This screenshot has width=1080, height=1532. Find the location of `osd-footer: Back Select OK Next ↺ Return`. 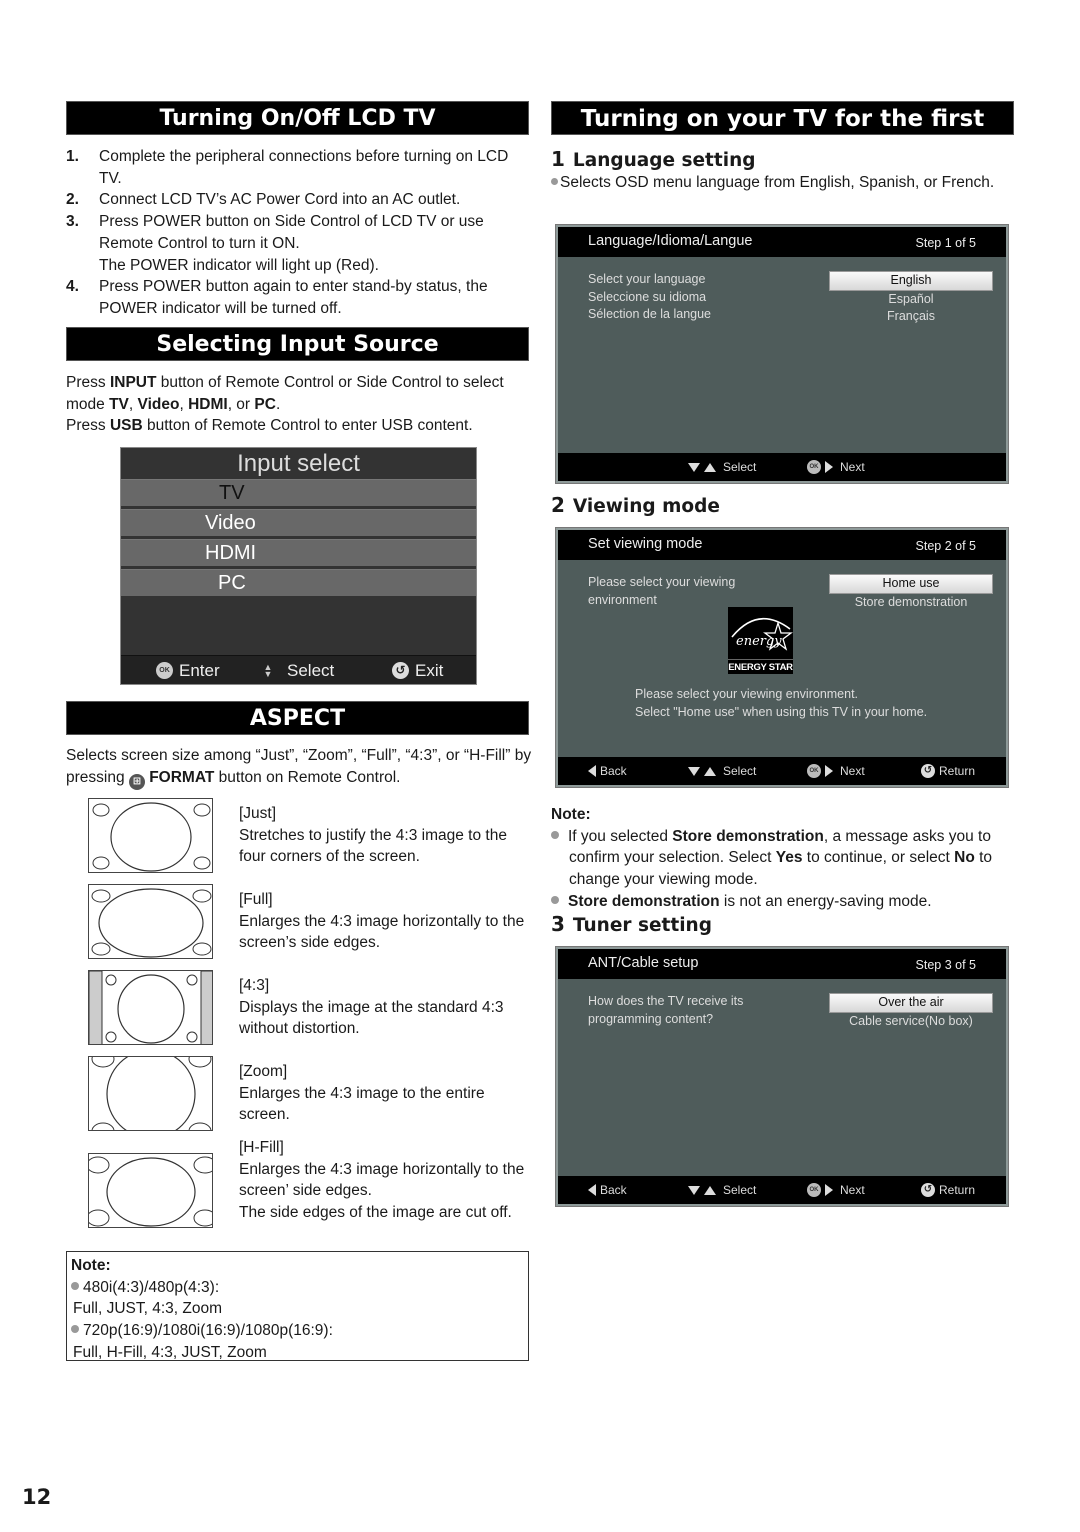

osd-footer: Back Select OK Next ↺ Return is located at coordinates (782, 771).